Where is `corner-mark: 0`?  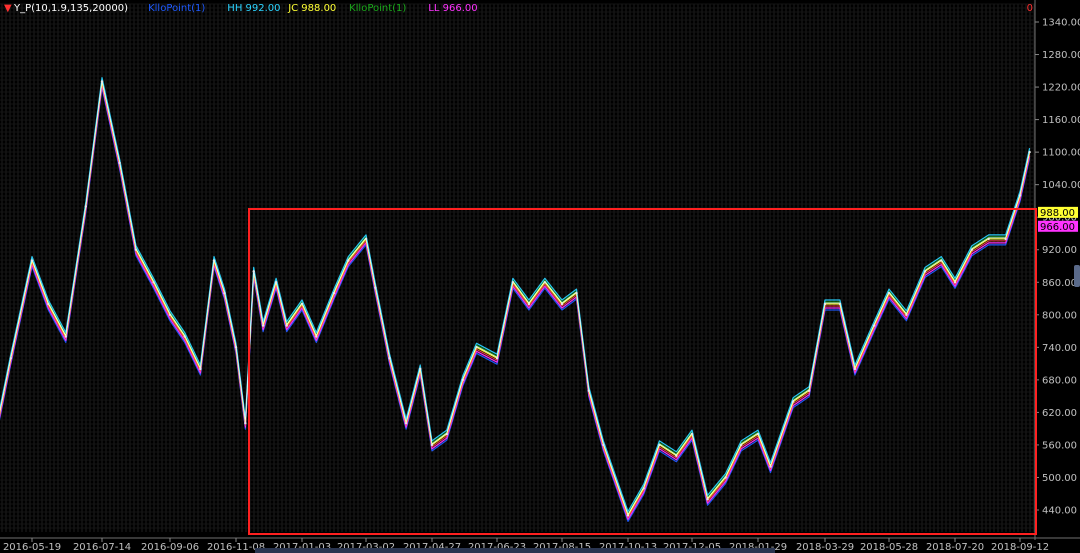
corner-mark: 0 is located at coordinates (1030, 8).